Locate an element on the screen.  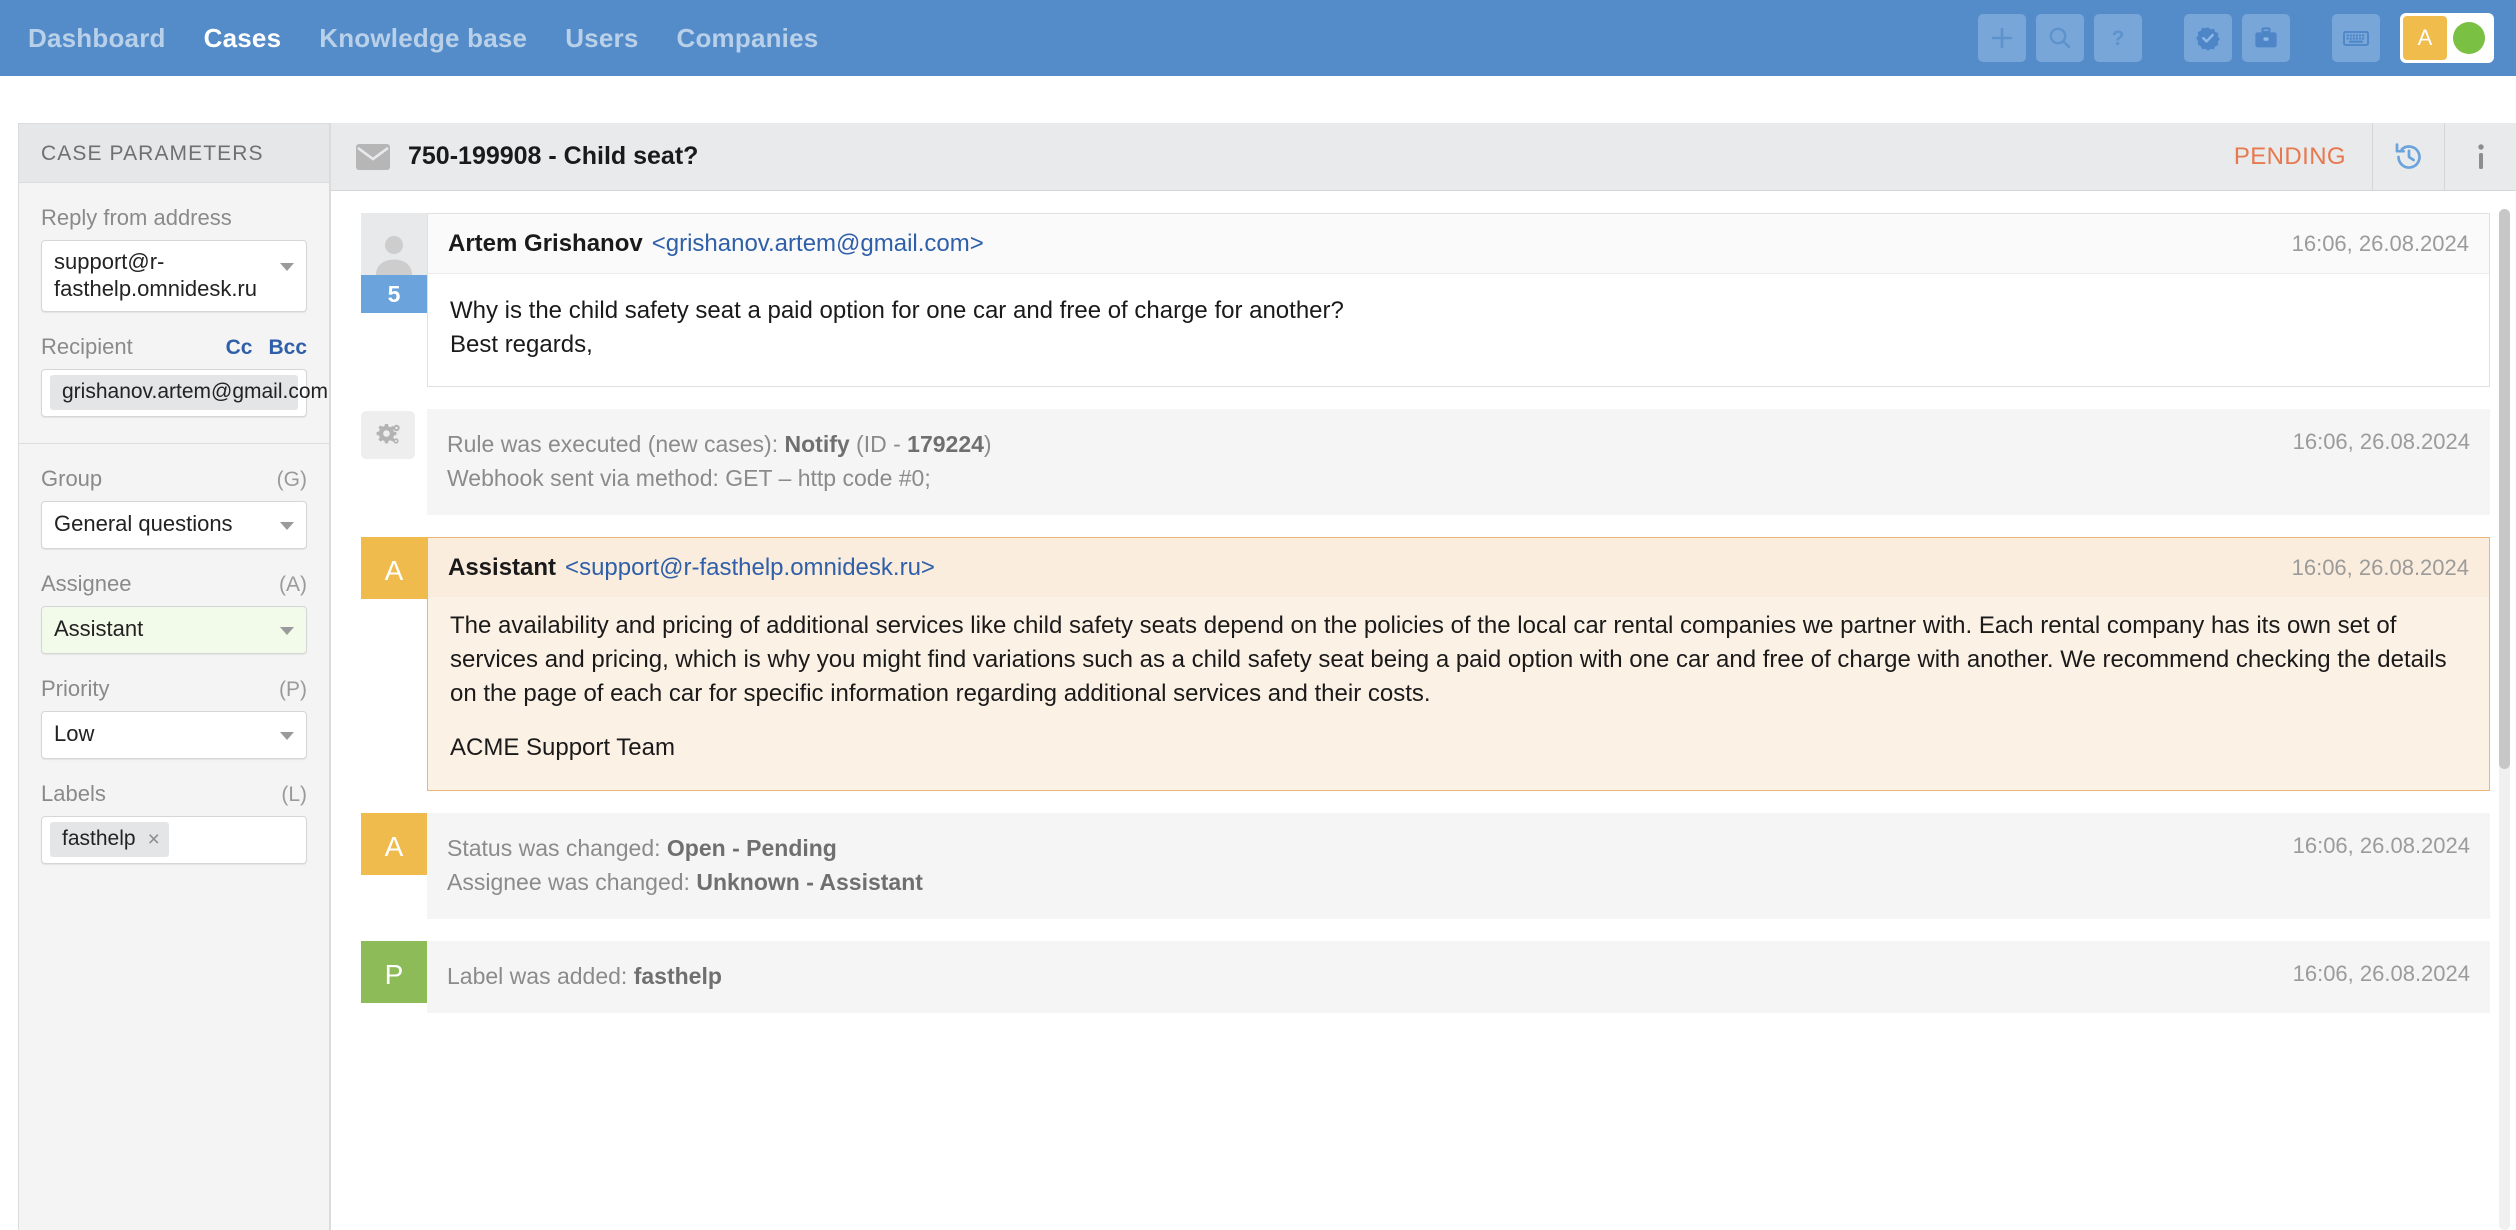
assignee-select: Assistant is located at coordinates (174, 629).